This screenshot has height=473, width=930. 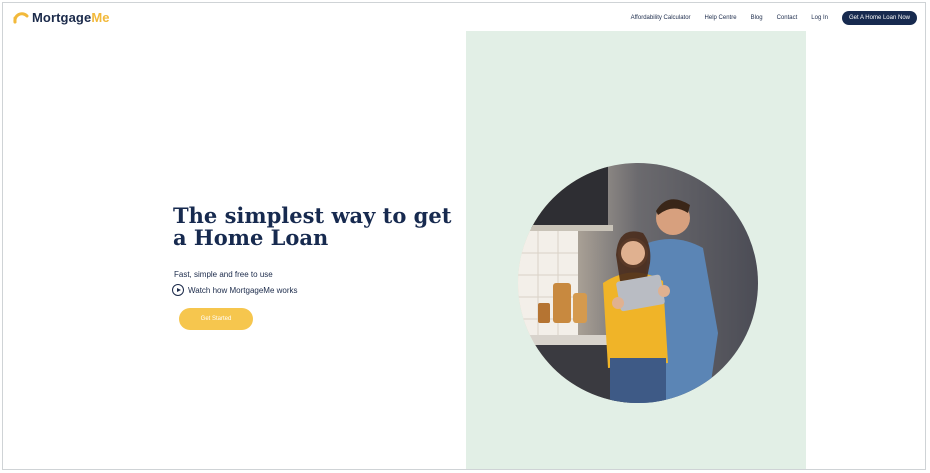 I want to click on logo-text-main: Mortgage, so click(x=62, y=17).